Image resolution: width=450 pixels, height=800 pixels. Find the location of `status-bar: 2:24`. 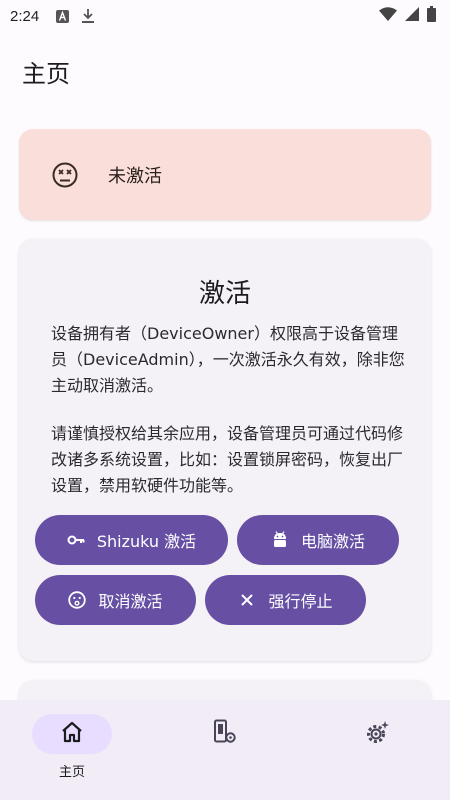

status-bar: 2:24 is located at coordinates (225, 16).